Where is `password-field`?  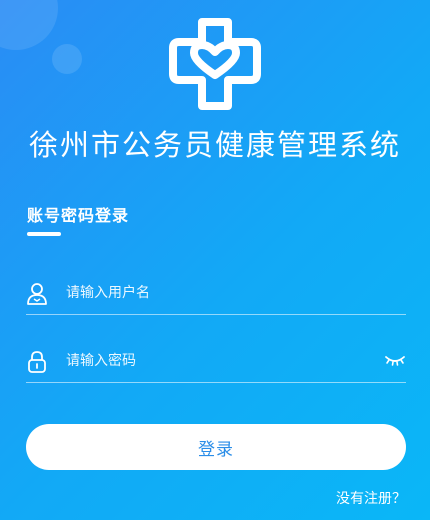
password-field is located at coordinates (216, 362).